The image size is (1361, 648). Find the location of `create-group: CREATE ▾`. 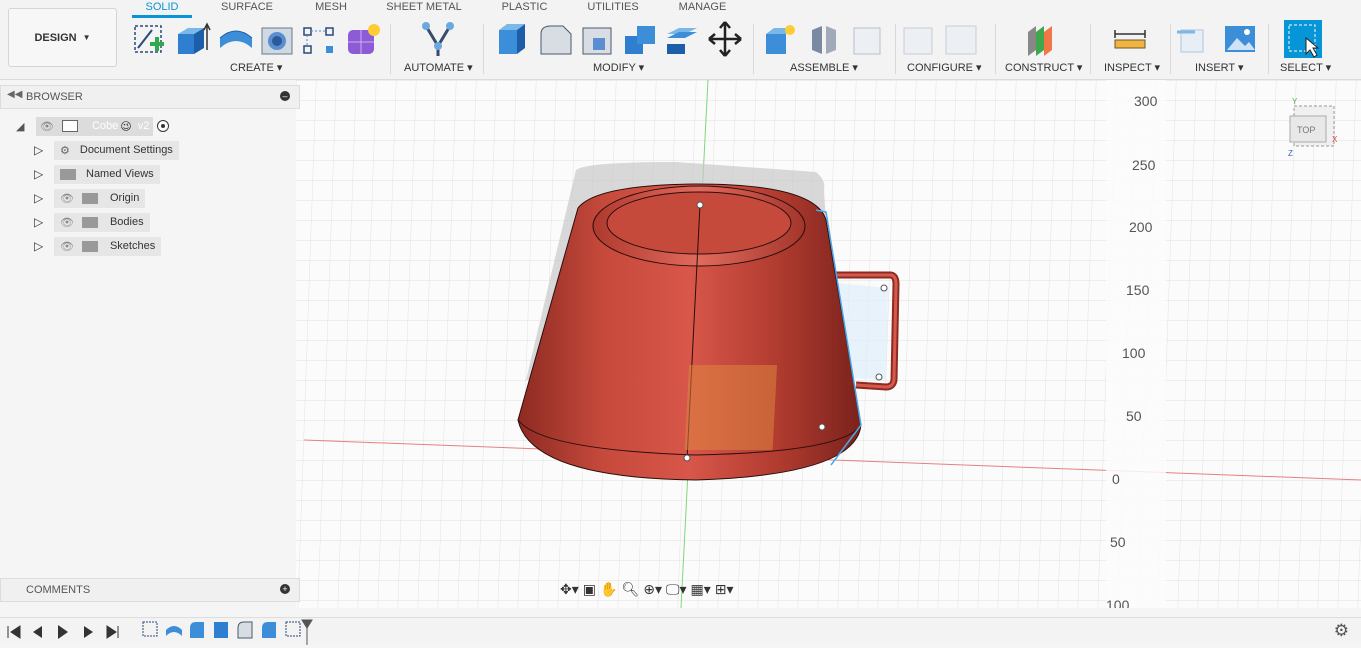

create-group: CREATE ▾ is located at coordinates (257, 48).